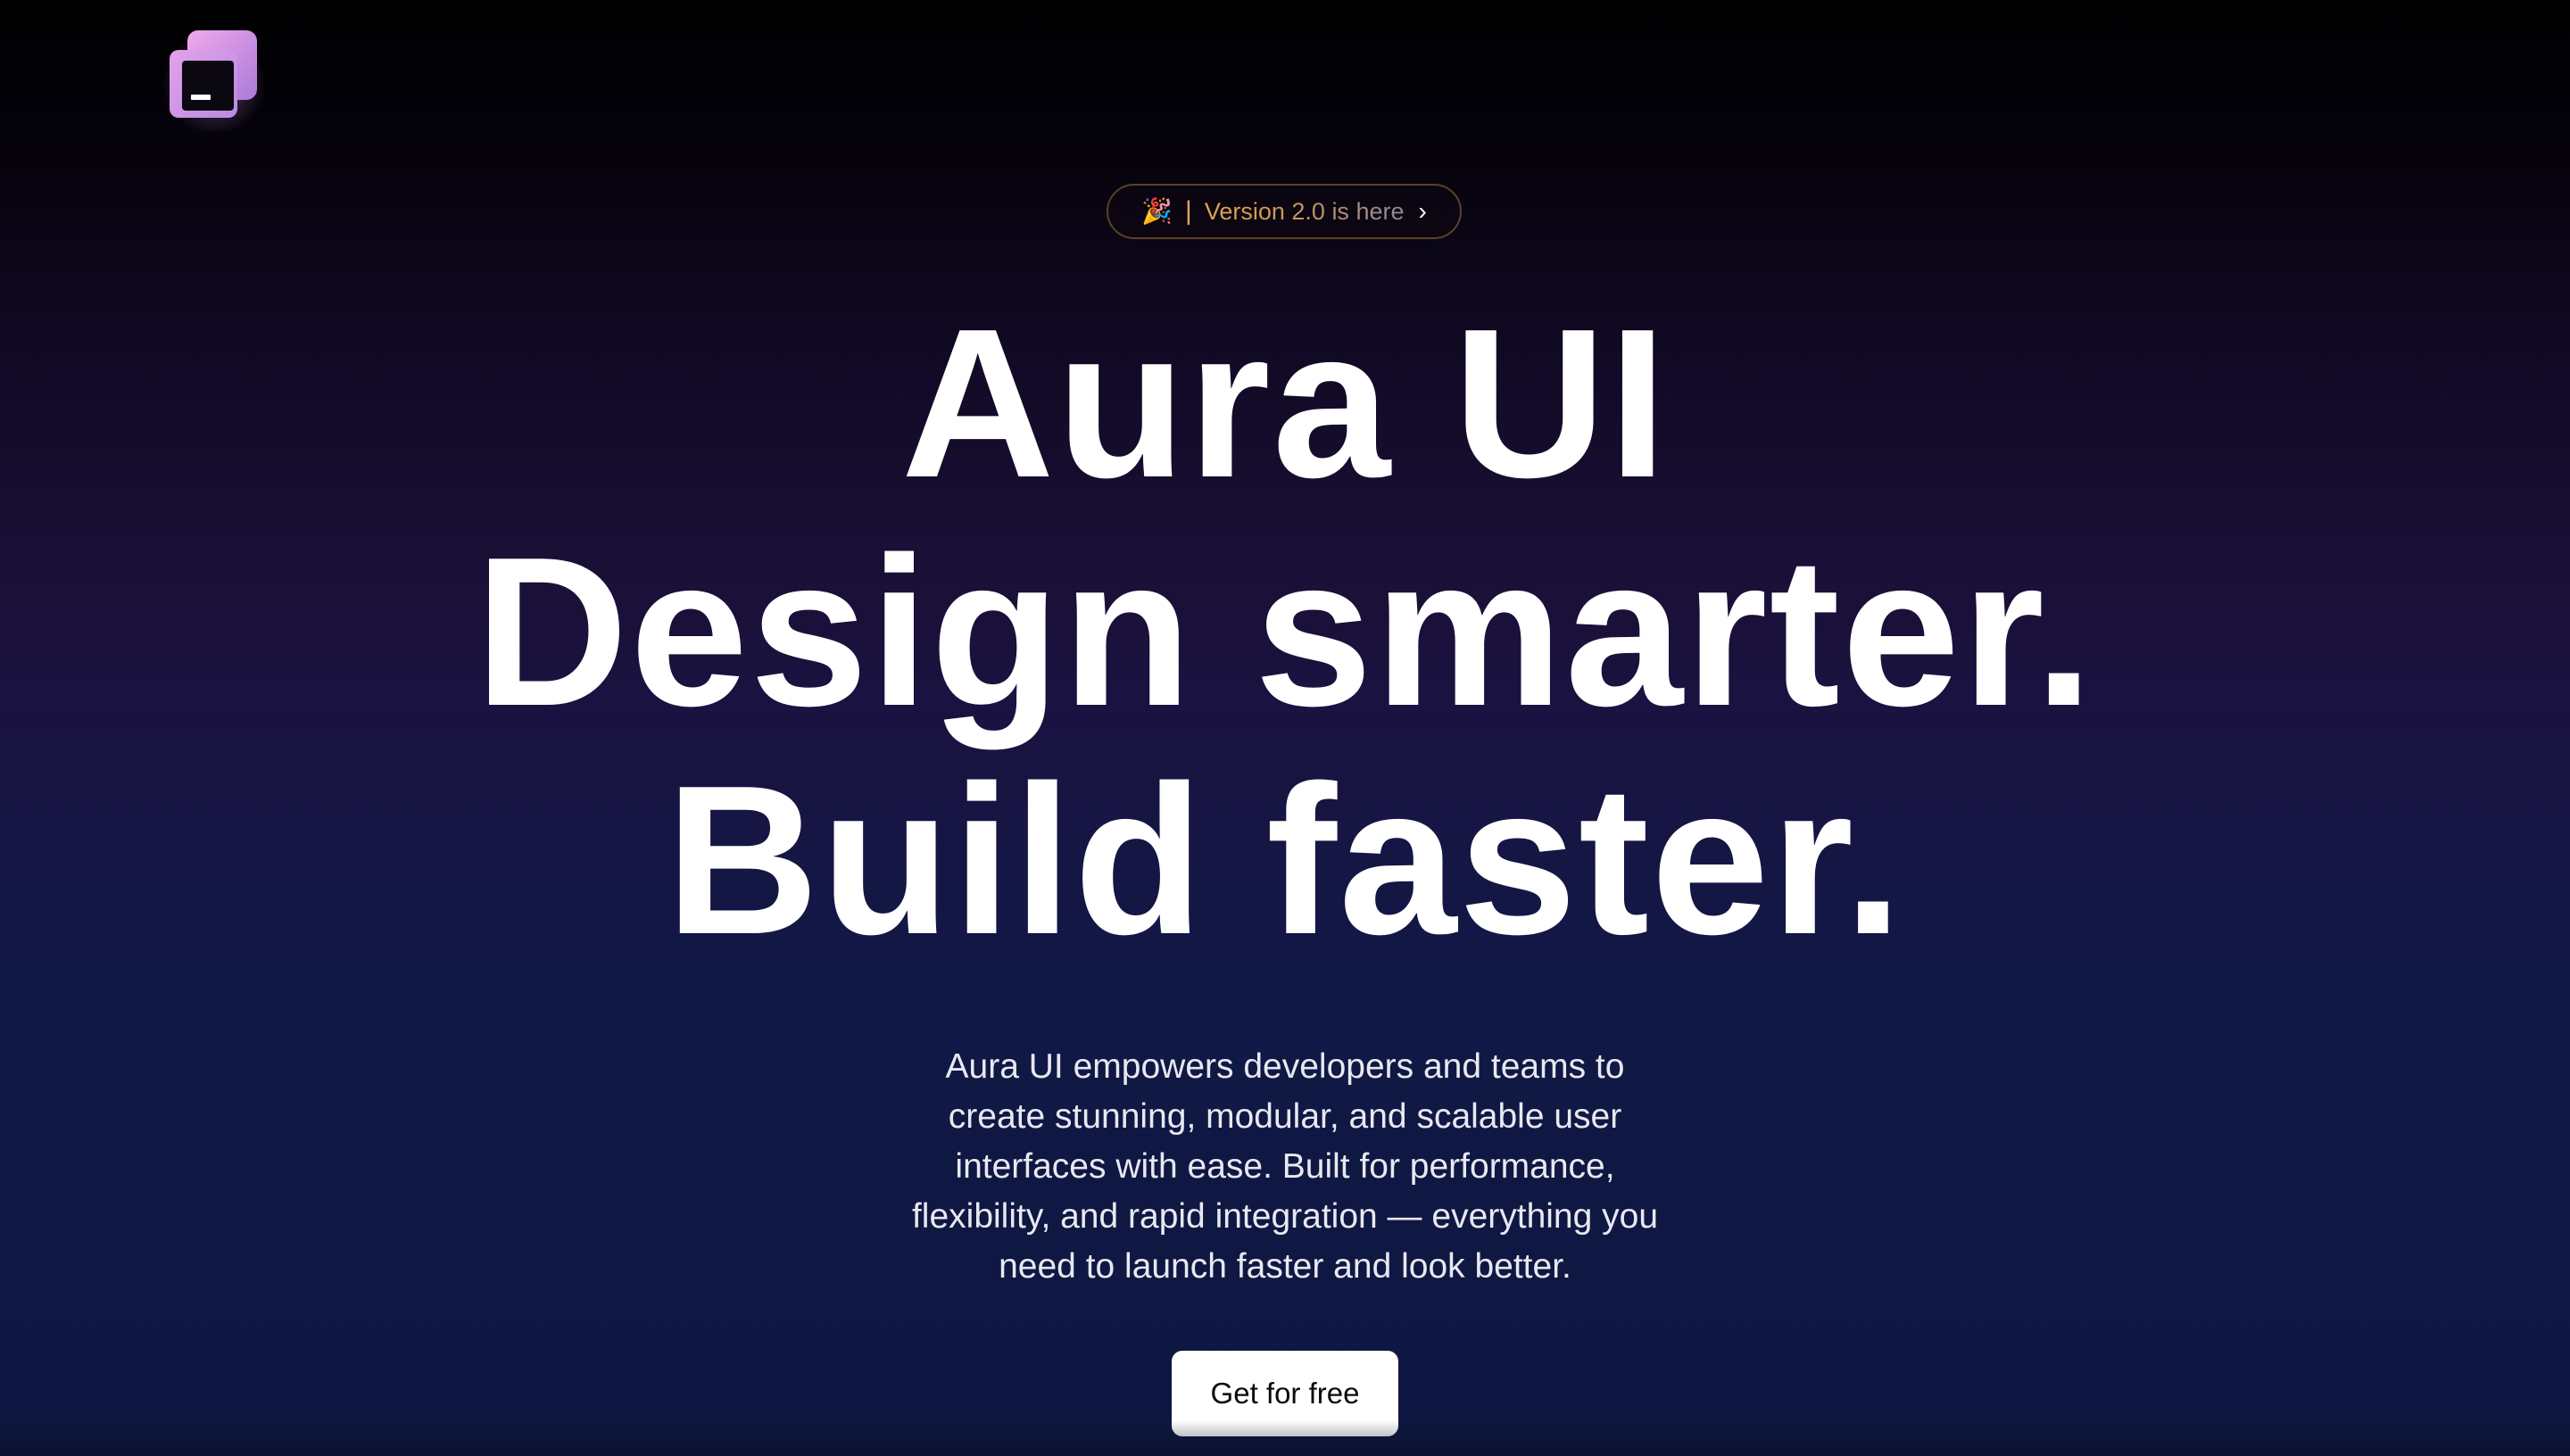 Image resolution: width=2570 pixels, height=1456 pixels. I want to click on terminal-window-icon, so click(208, 86).